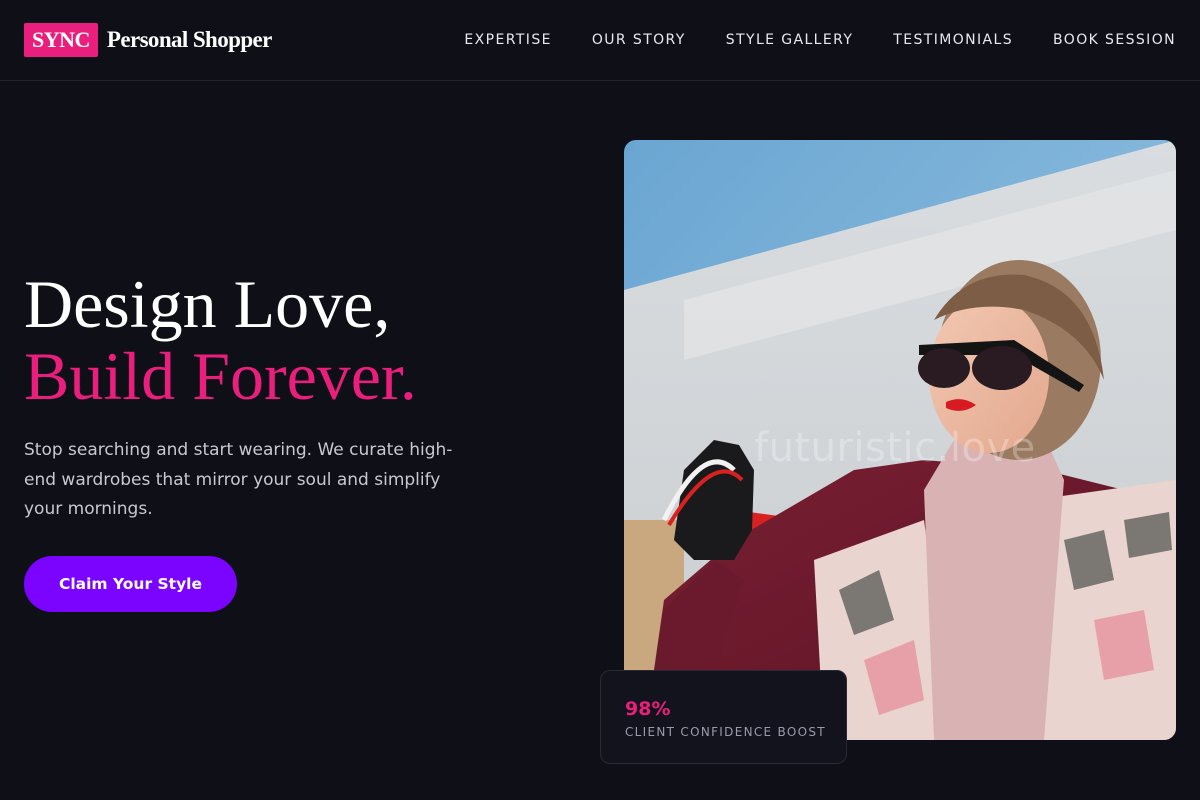 The image size is (1200, 800). What do you see at coordinates (725, 732) in the screenshot?
I see `stat-label: CLIENT CONFIDENCE BOOST` at bounding box center [725, 732].